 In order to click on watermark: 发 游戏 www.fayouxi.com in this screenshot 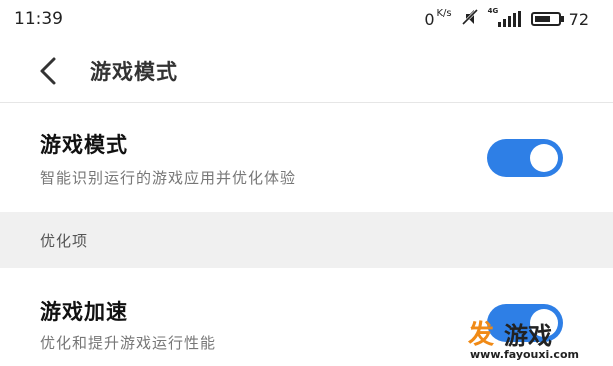, I will do `click(540, 340)`.